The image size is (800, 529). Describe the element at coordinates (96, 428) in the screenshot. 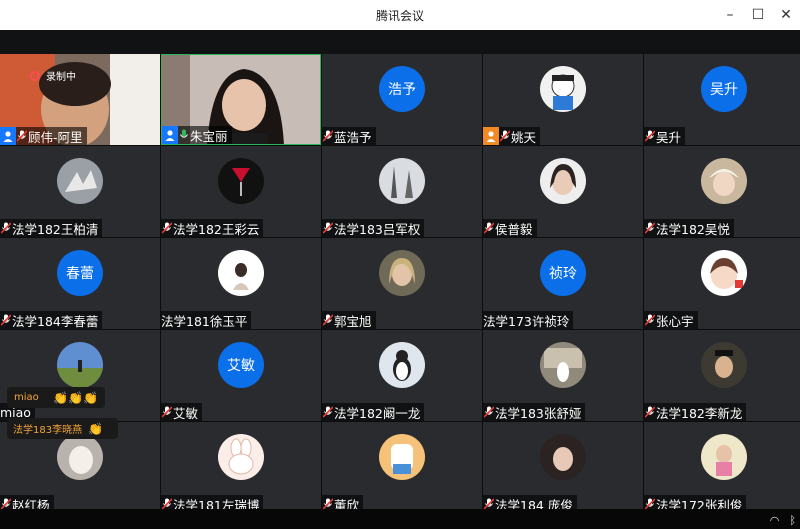

I see `clap-icon: 👏` at that location.